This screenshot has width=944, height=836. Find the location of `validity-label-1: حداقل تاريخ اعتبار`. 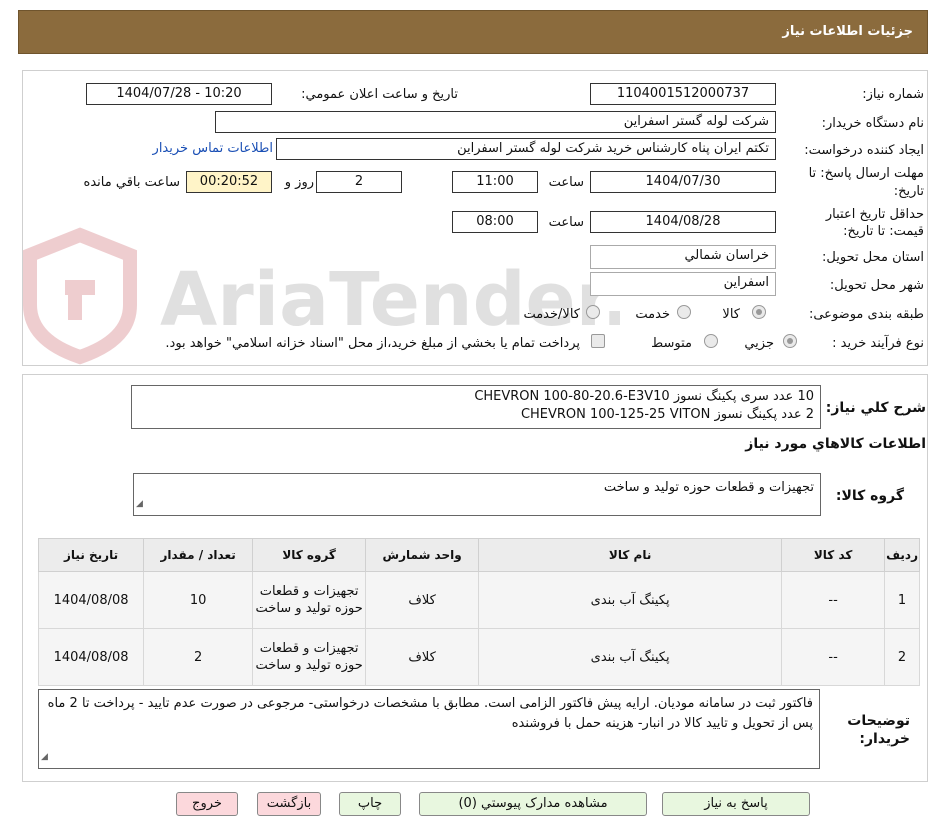

validity-label-1: حداقل تاريخ اعتبار is located at coordinates (874, 214).